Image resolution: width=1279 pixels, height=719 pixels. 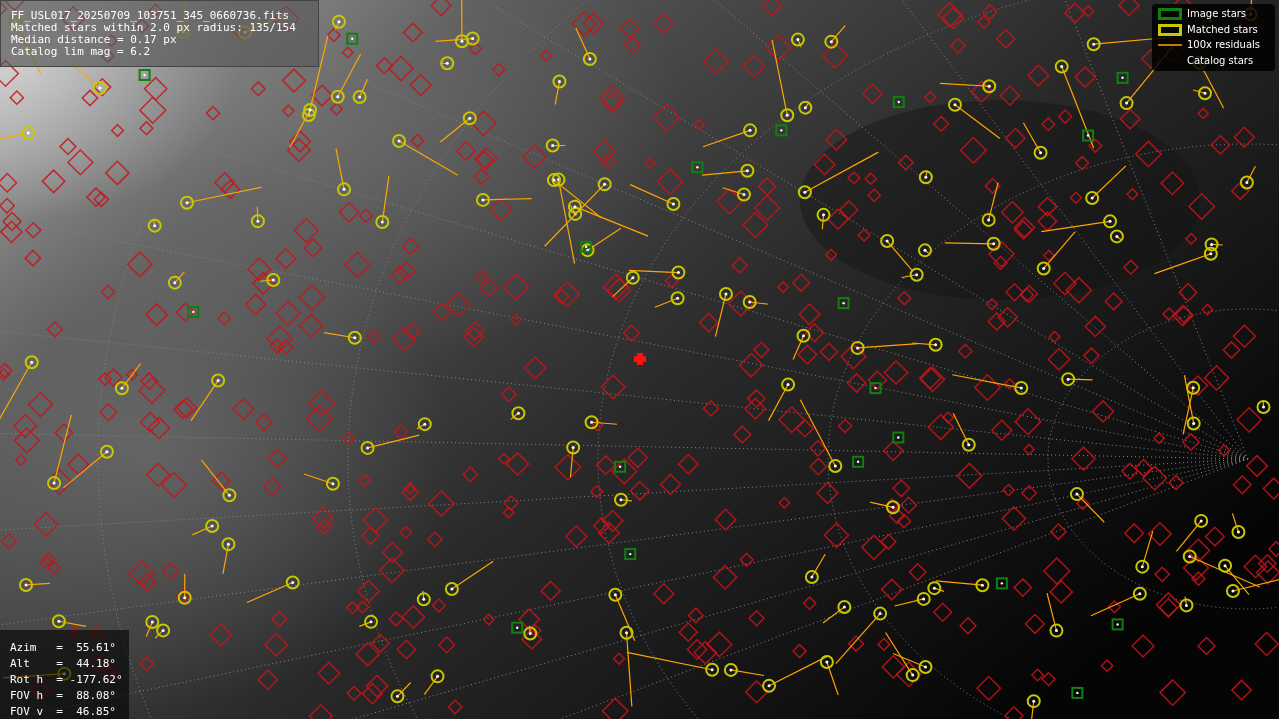 What do you see at coordinates (63, 664) in the screenshot?
I see `pointing-text: Alt = 44.18°` at bounding box center [63, 664].